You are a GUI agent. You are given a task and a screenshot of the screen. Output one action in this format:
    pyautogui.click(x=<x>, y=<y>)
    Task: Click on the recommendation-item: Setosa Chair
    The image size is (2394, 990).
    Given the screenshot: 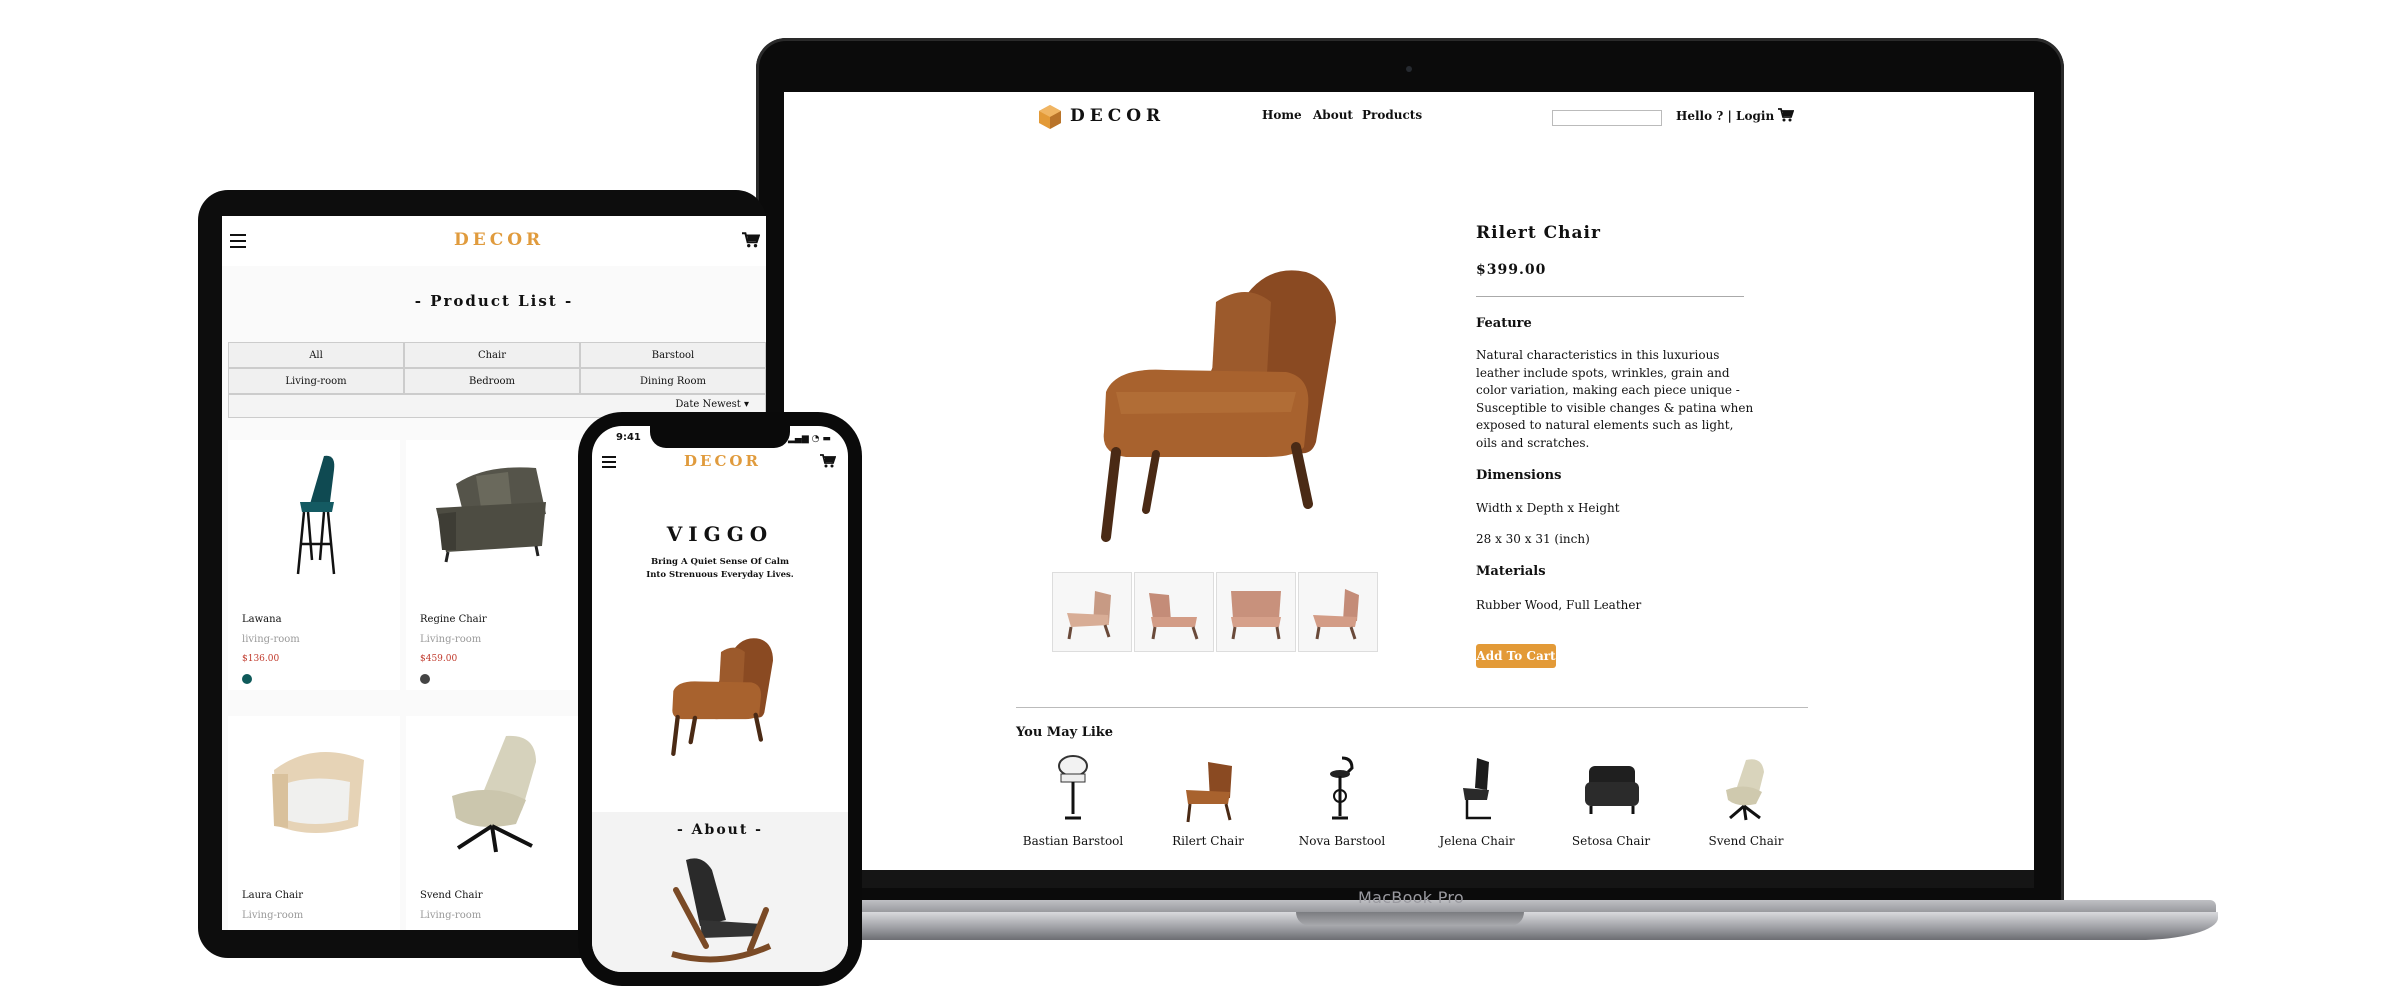 What is the action you would take?
    pyautogui.click(x=1611, y=811)
    